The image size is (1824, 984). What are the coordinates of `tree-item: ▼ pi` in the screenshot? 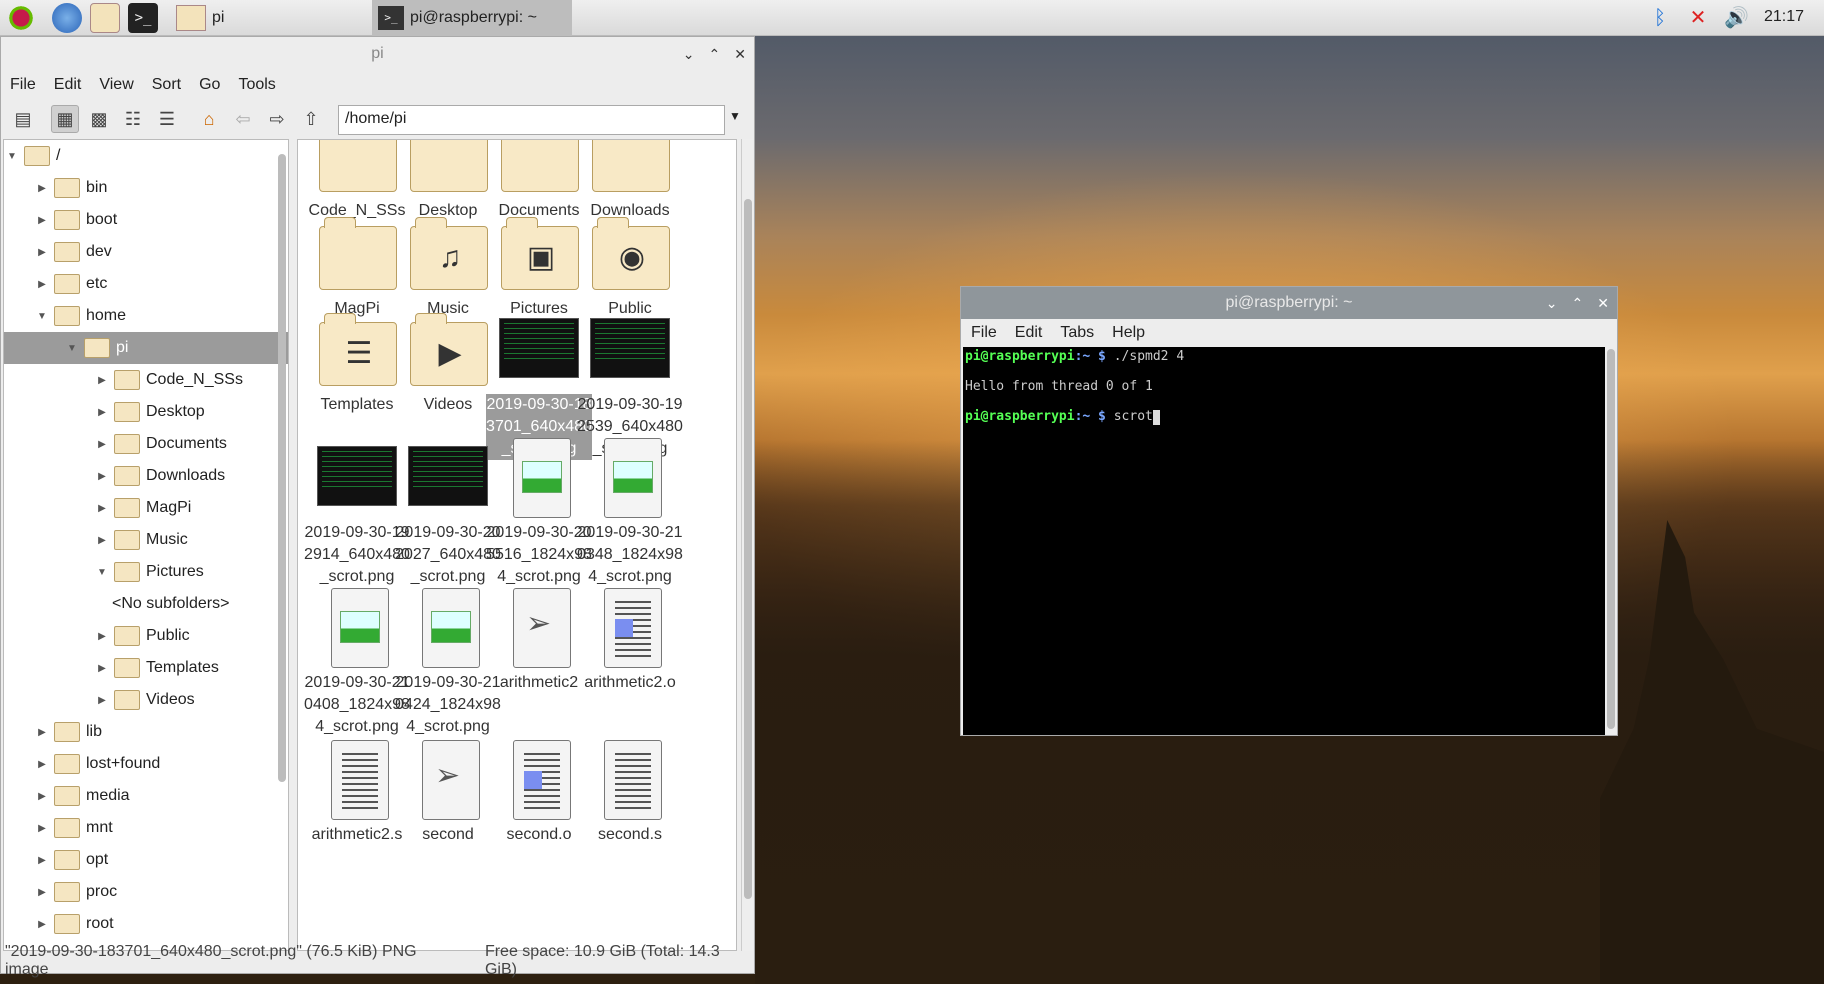 It's located at (146, 348).